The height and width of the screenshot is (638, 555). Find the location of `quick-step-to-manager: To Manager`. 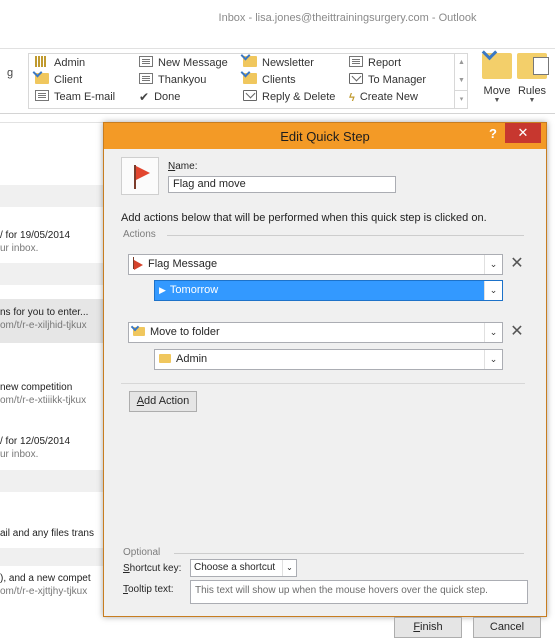

quick-step-to-manager: To Manager is located at coordinates (387, 80).